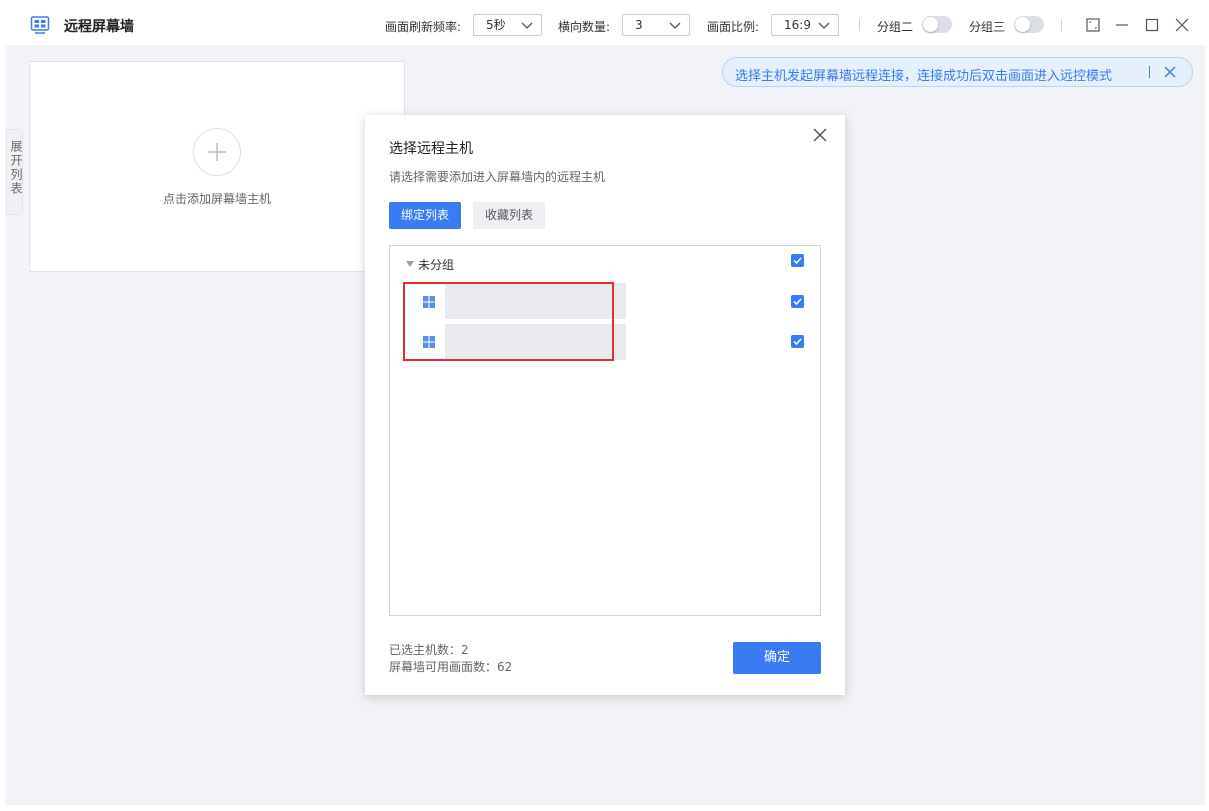  What do you see at coordinates (895, 27) in the screenshot?
I see `group2-label: 分组二` at bounding box center [895, 27].